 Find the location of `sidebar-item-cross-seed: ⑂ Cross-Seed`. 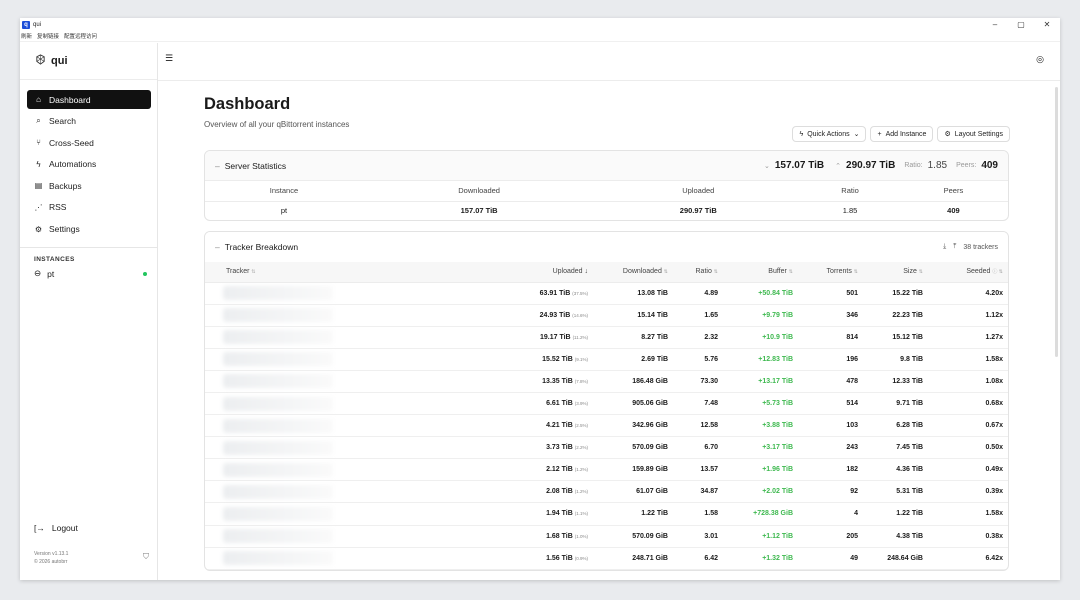

sidebar-item-cross-seed: ⑂ Cross-Seed is located at coordinates (89, 142).